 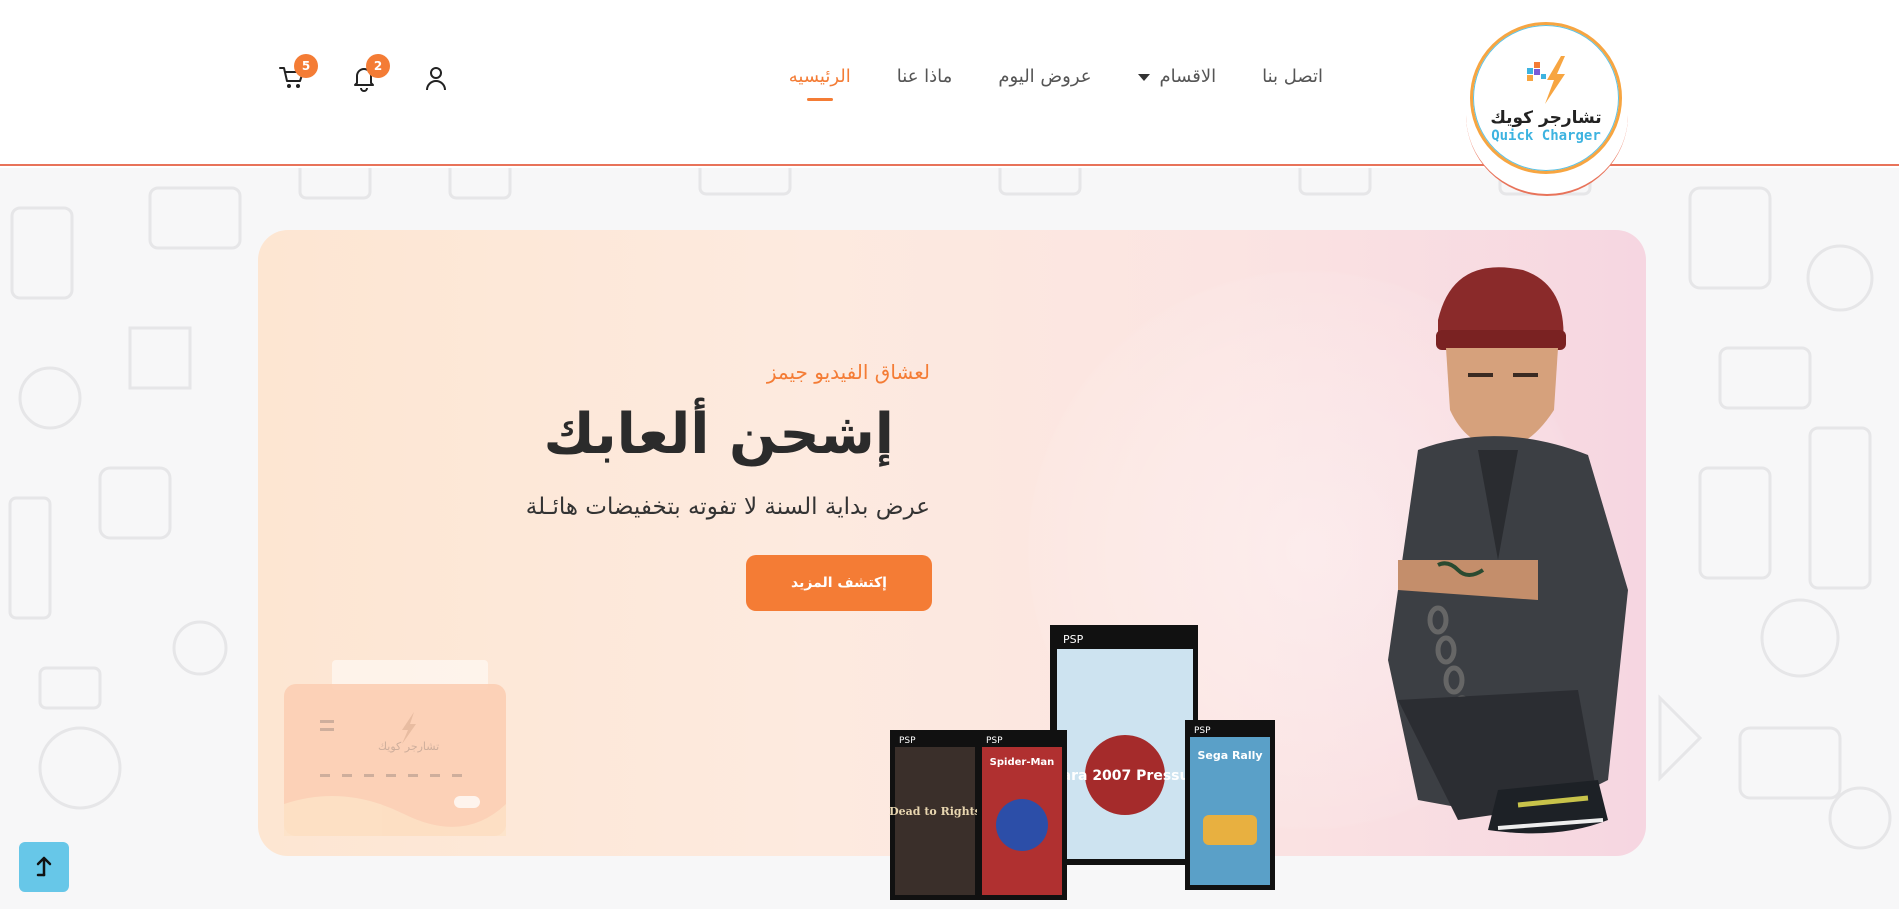 I want to click on card-art-text: تشارجر كويك, so click(x=409, y=746).